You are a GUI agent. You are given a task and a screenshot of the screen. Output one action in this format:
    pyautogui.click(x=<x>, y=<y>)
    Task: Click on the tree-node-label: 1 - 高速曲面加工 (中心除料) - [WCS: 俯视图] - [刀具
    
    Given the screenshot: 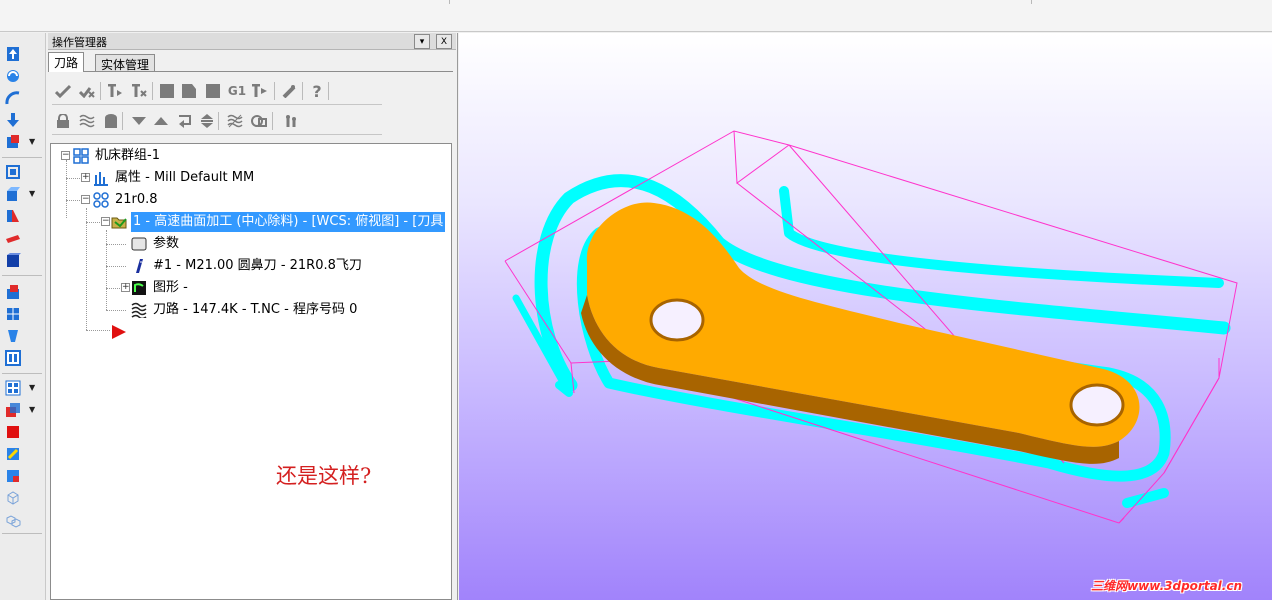 What is the action you would take?
    pyautogui.click(x=288, y=222)
    